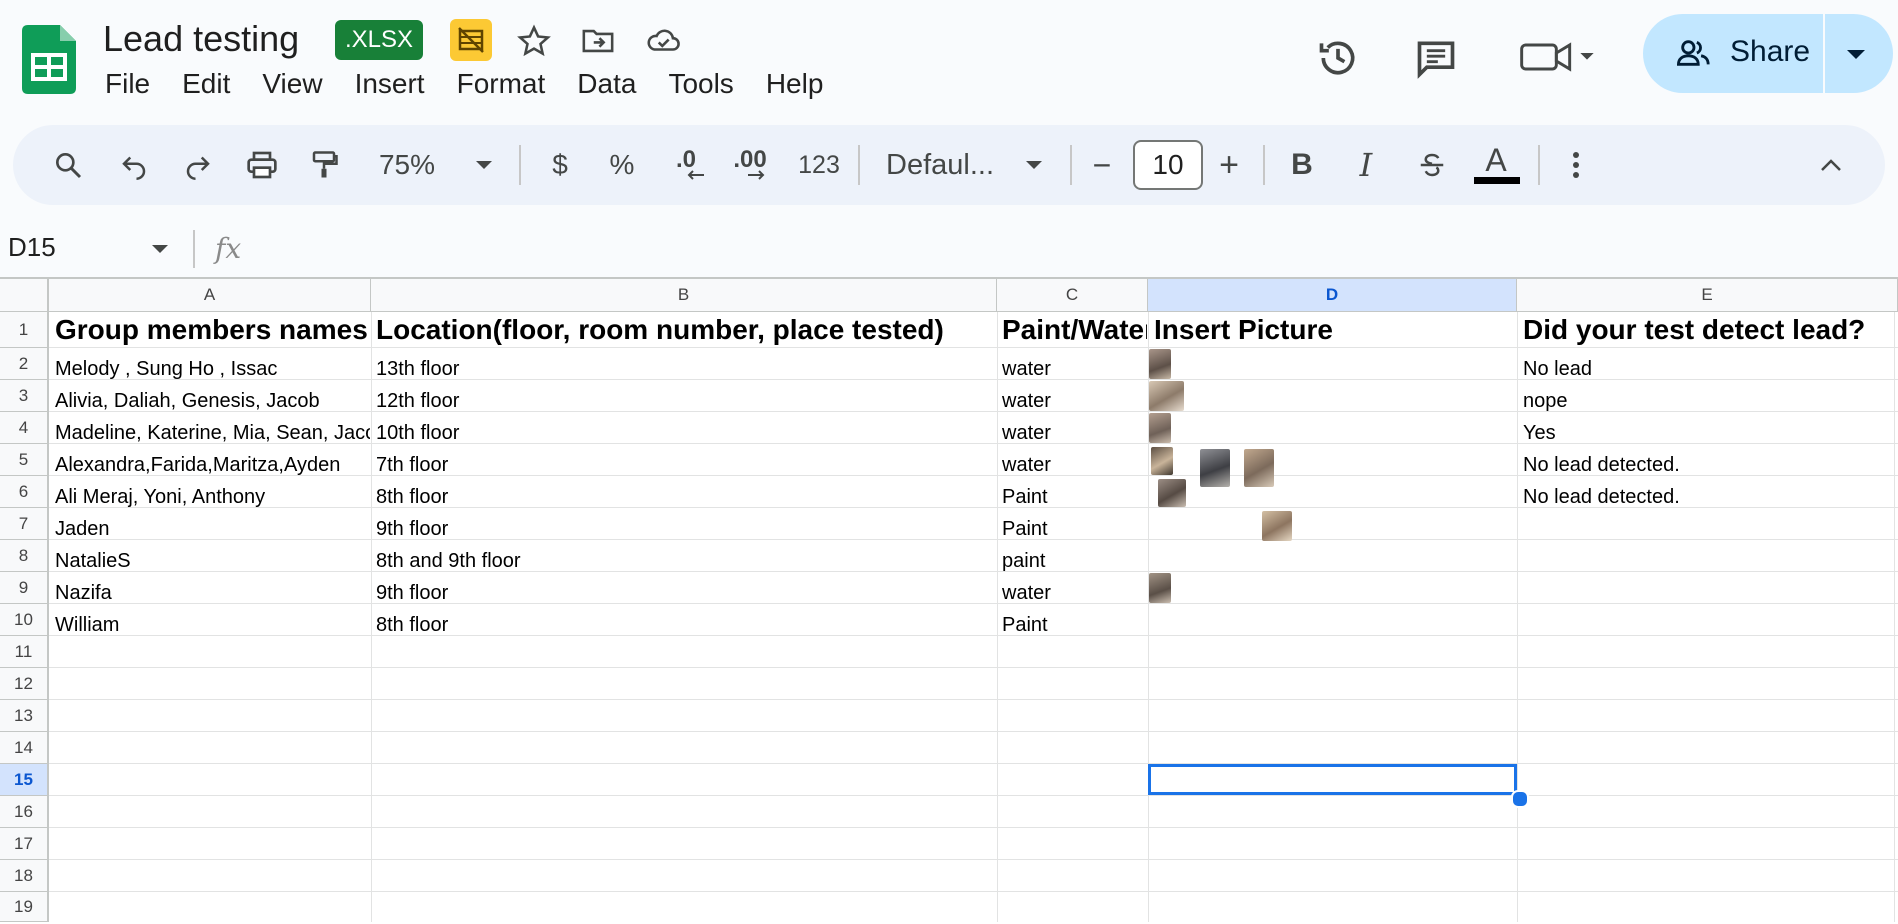 The image size is (1898, 924). I want to click on cell-c10: Paint, so click(1074, 625).